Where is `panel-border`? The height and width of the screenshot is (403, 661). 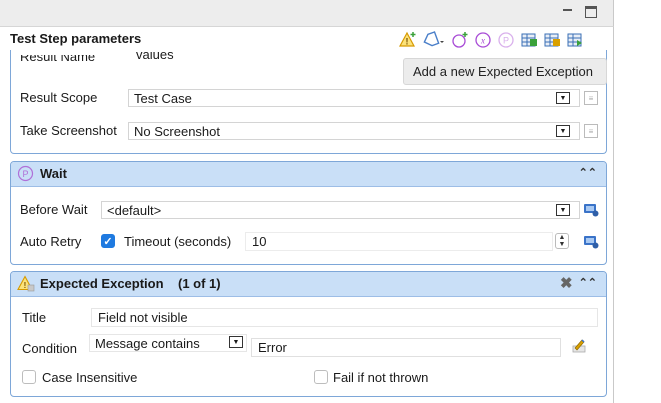 panel-border is located at coordinates (613, 215).